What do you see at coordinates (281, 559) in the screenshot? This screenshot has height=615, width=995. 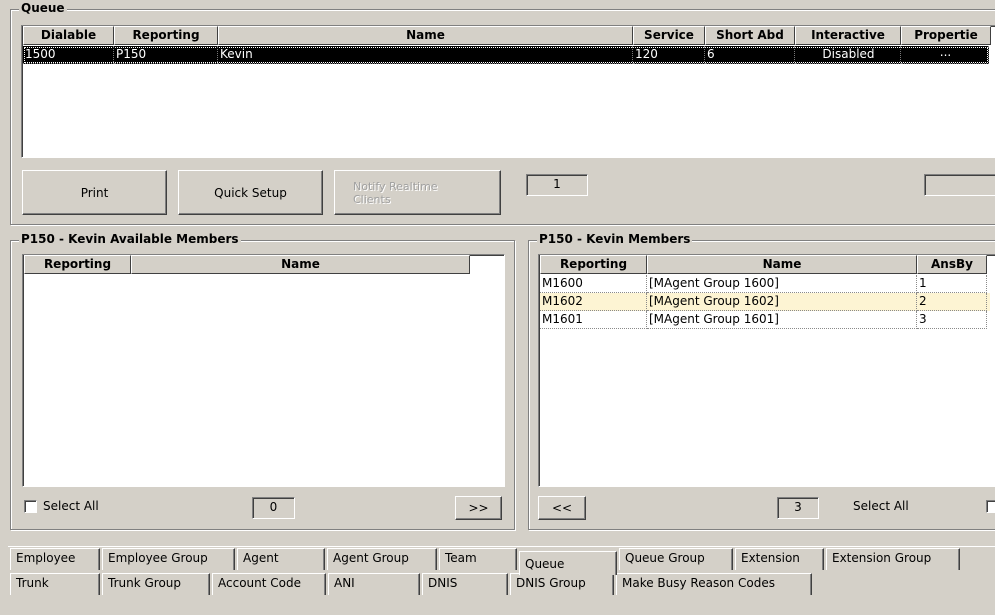 I see `tab-agent: Agent` at bounding box center [281, 559].